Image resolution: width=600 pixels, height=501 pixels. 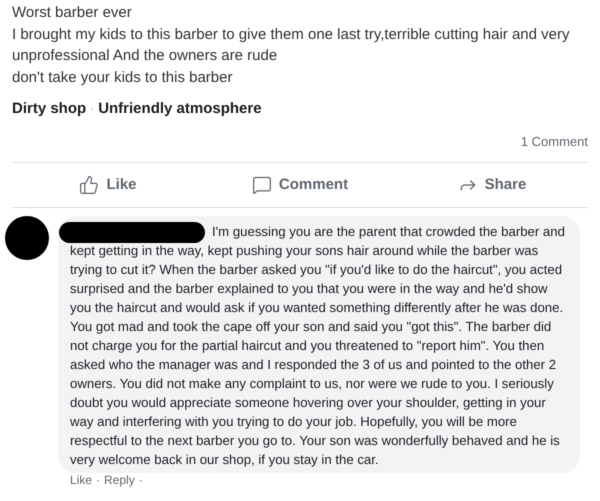 What do you see at coordinates (107, 185) in the screenshot?
I see `like-button: Like` at bounding box center [107, 185].